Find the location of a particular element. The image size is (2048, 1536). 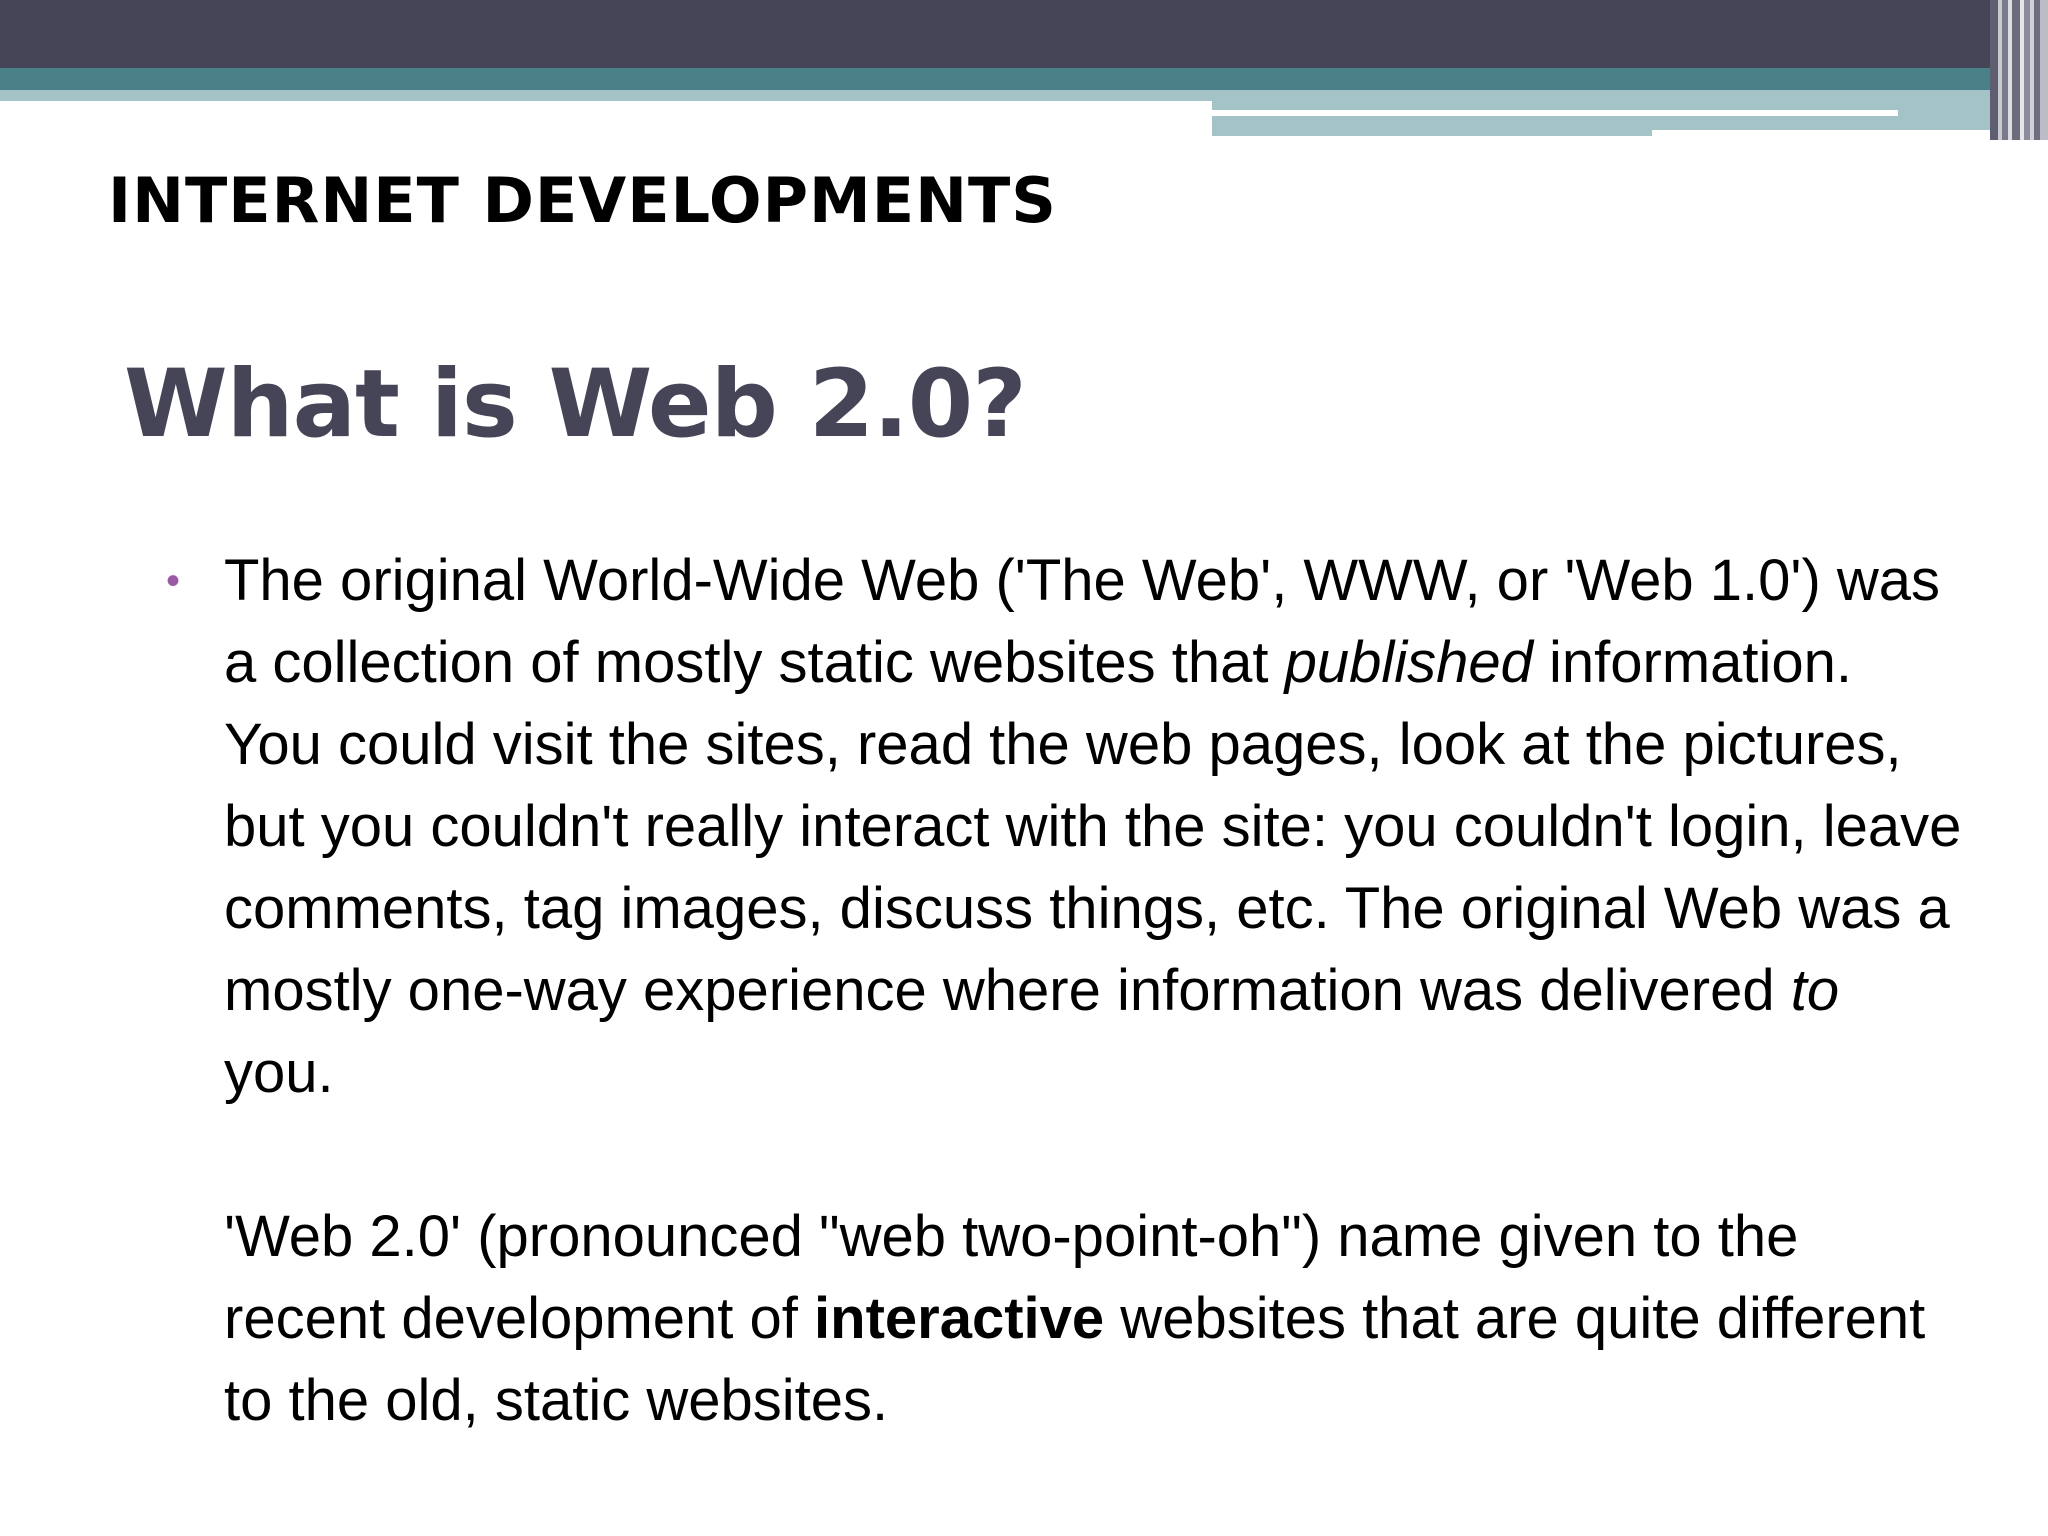

slide-header: INTERNET DEVELOPMENTS is located at coordinates (582, 200).